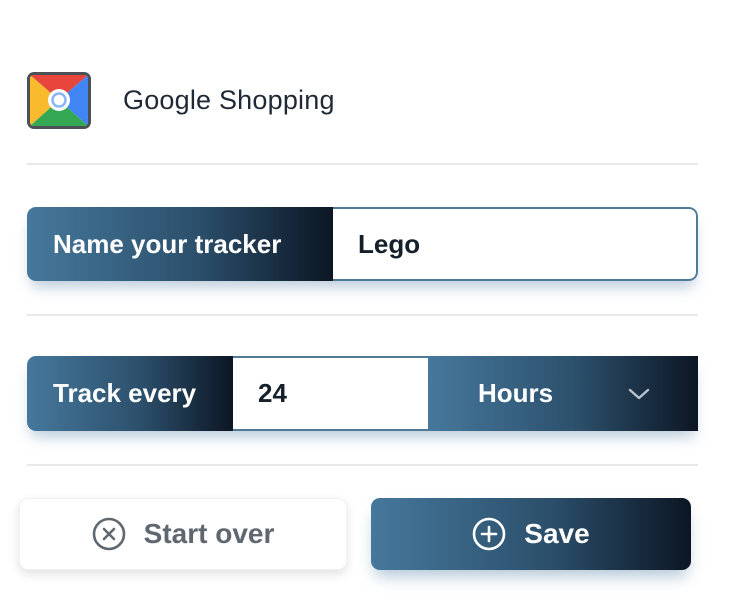 The width and height of the screenshot is (733, 606). I want to click on plus-circle-icon, so click(489, 534).